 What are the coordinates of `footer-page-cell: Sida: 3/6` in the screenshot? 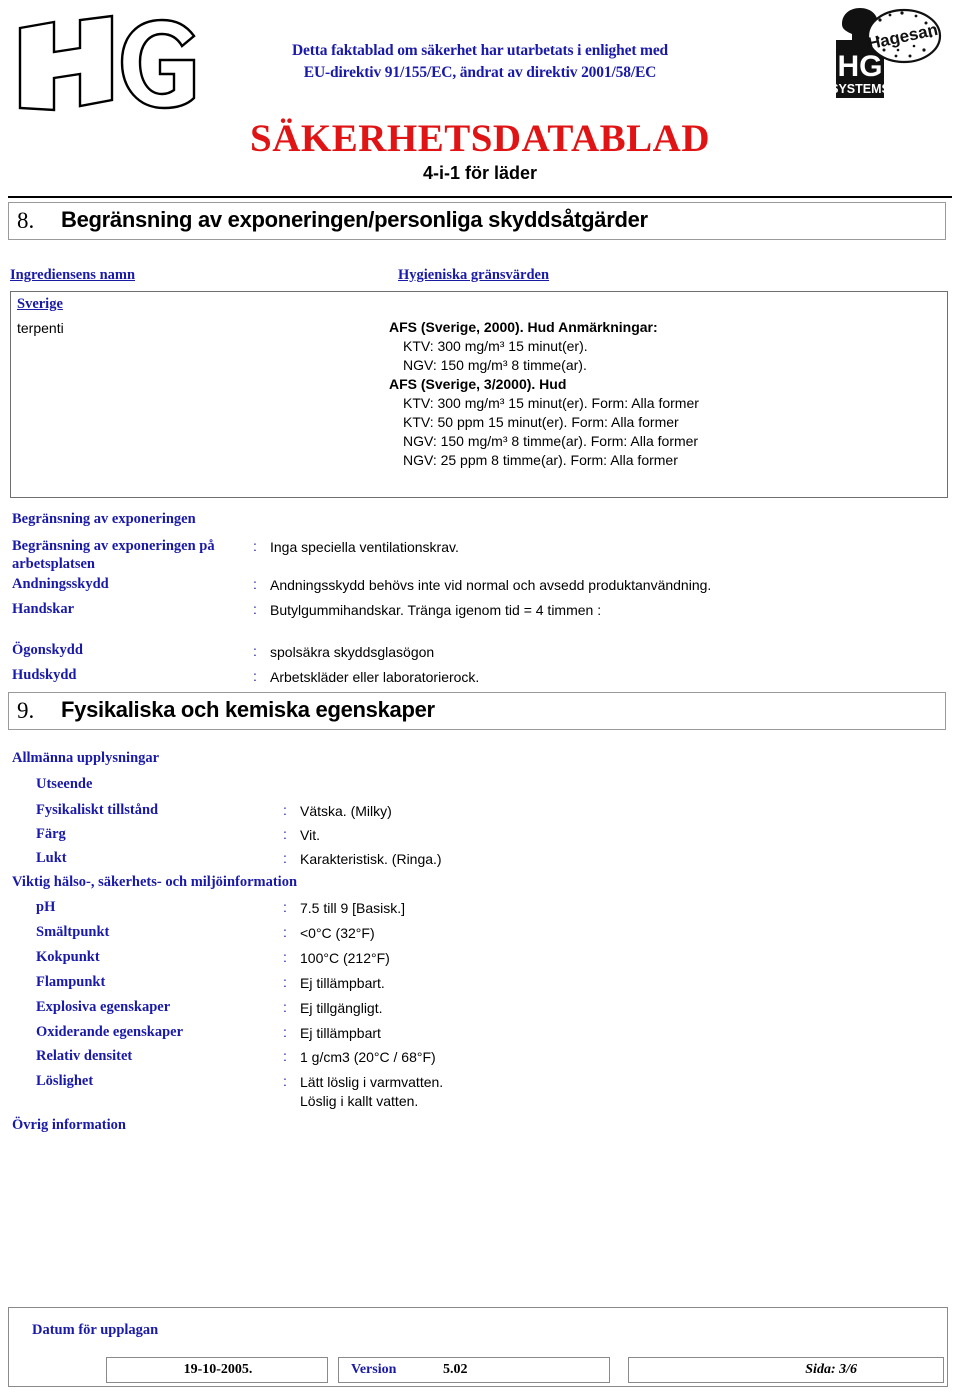 It's located at (786, 1370).